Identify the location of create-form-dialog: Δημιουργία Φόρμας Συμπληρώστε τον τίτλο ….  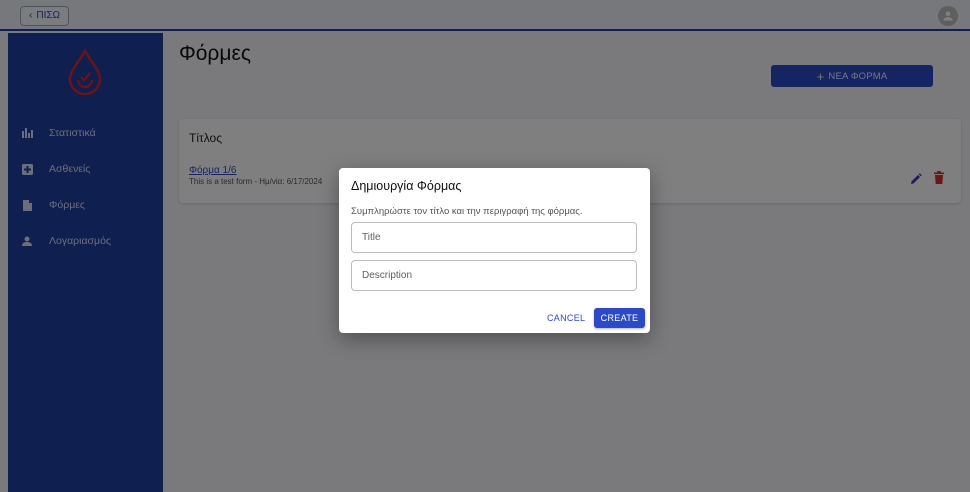
(494, 250).